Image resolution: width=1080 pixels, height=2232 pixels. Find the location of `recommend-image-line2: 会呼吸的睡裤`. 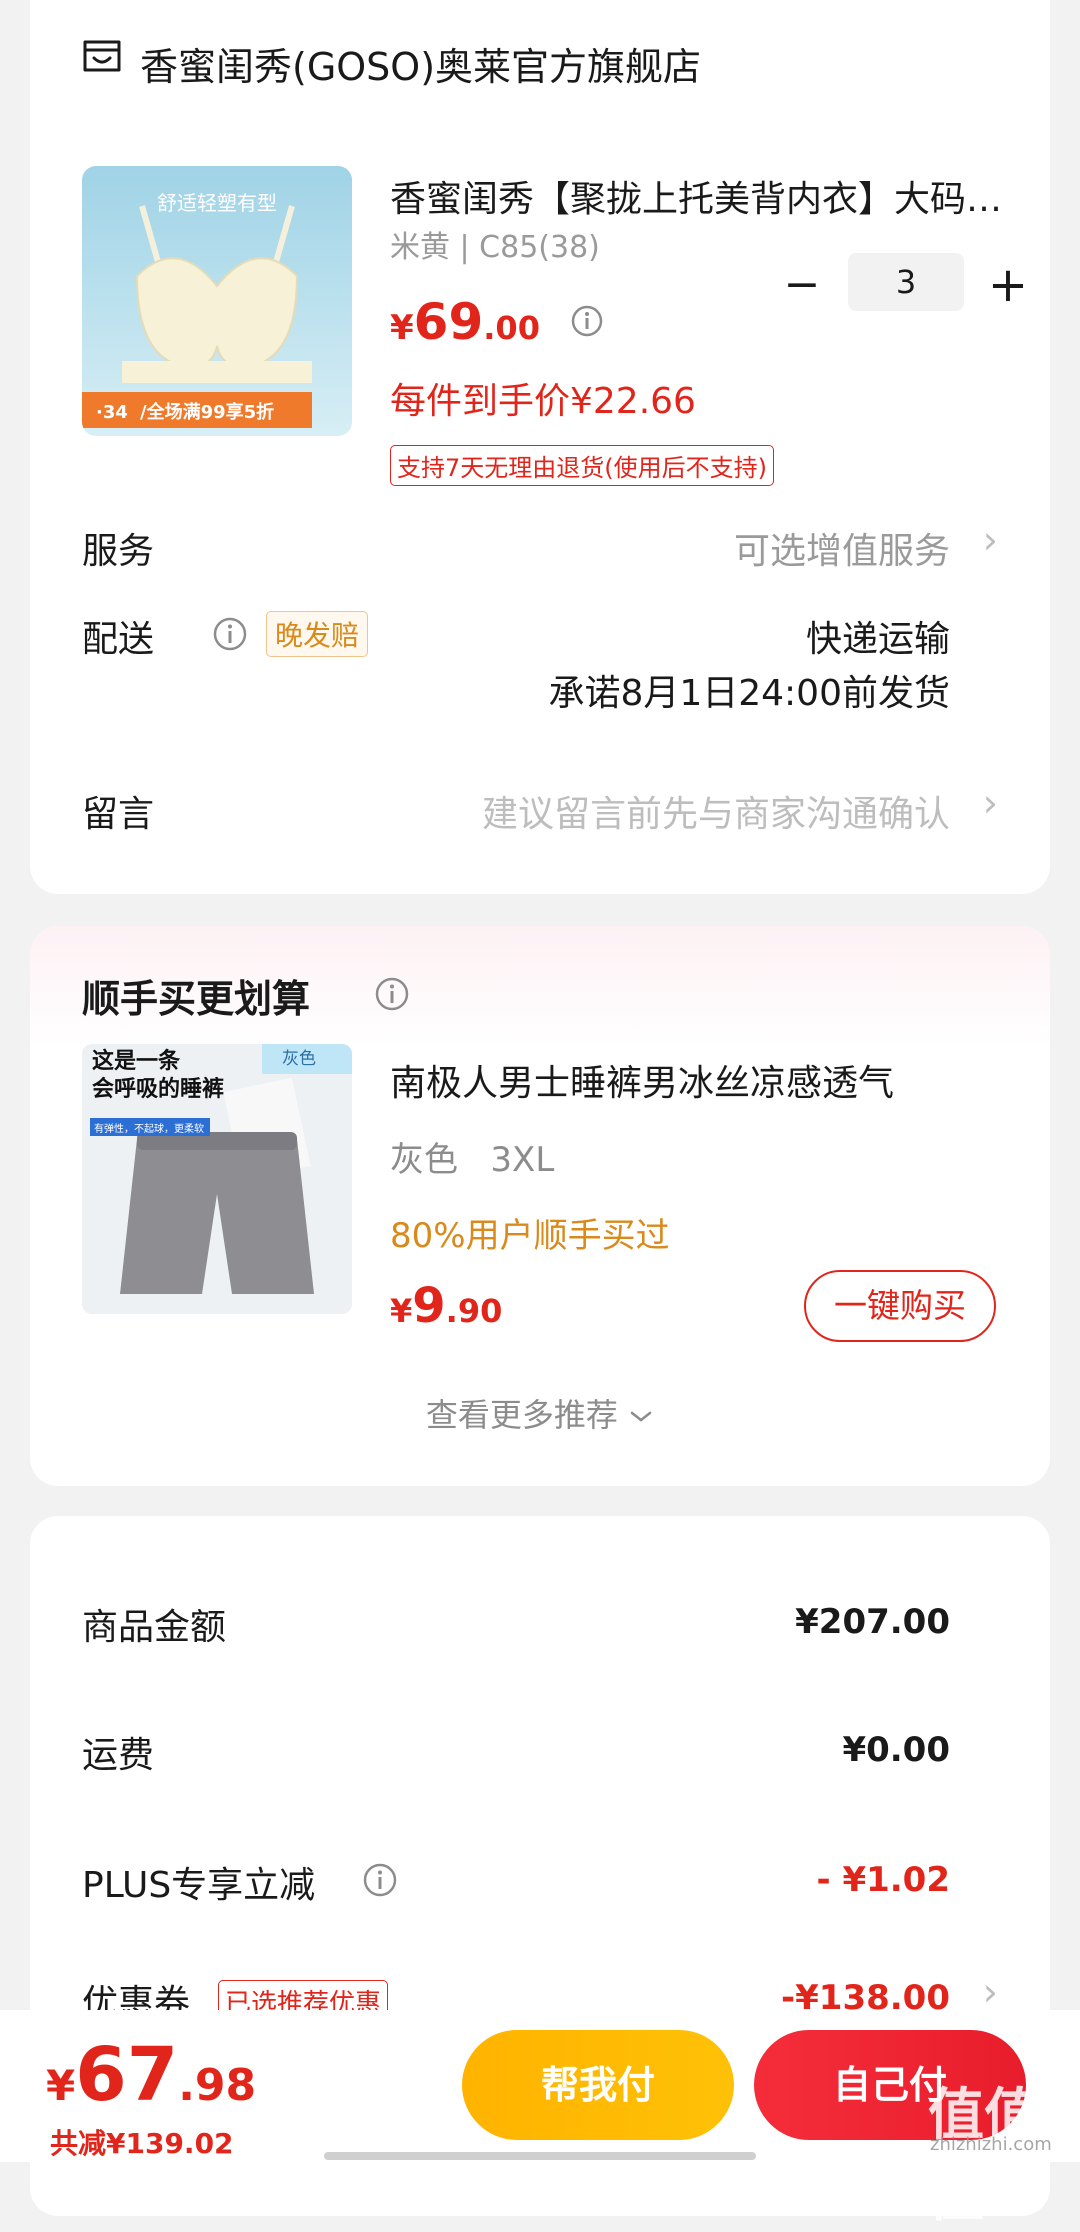

recommend-image-line2: 会呼吸的睡裤 is located at coordinates (158, 1089).